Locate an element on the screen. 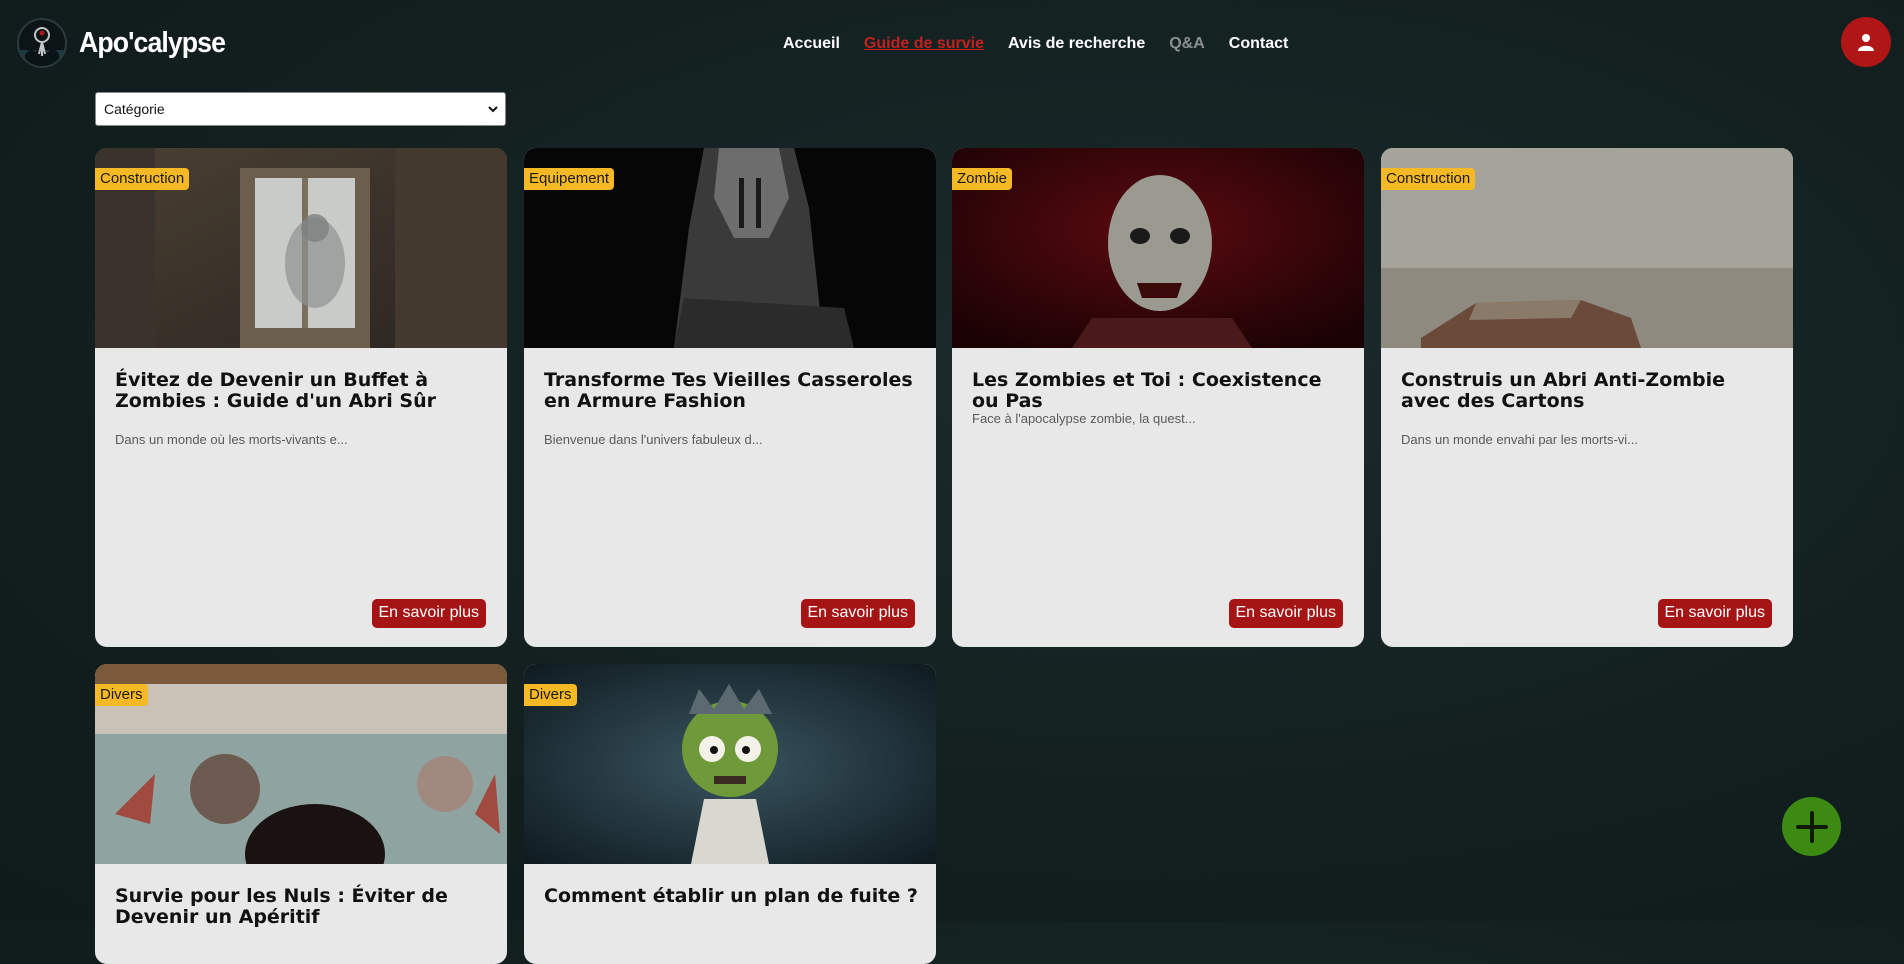 This screenshot has height=964, width=1904. brand-name: Apo'calypse is located at coordinates (152, 42).